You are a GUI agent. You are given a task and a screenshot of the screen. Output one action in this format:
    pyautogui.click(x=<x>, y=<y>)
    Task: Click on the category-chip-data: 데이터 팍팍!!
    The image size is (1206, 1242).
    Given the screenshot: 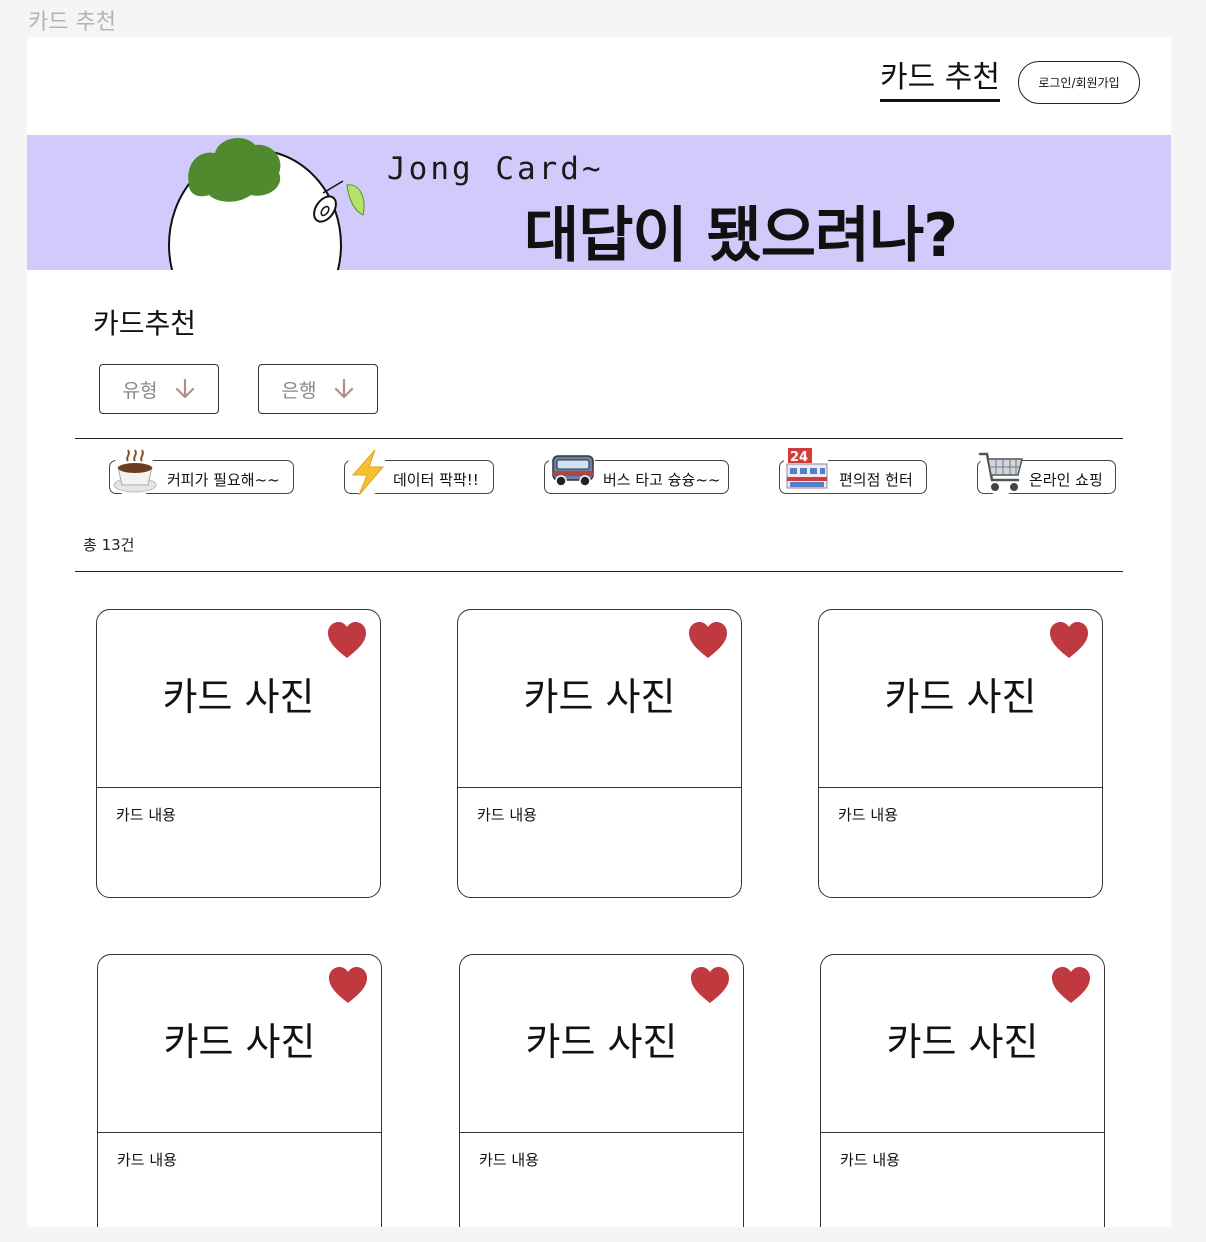 What is the action you would take?
    pyautogui.click(x=419, y=472)
    